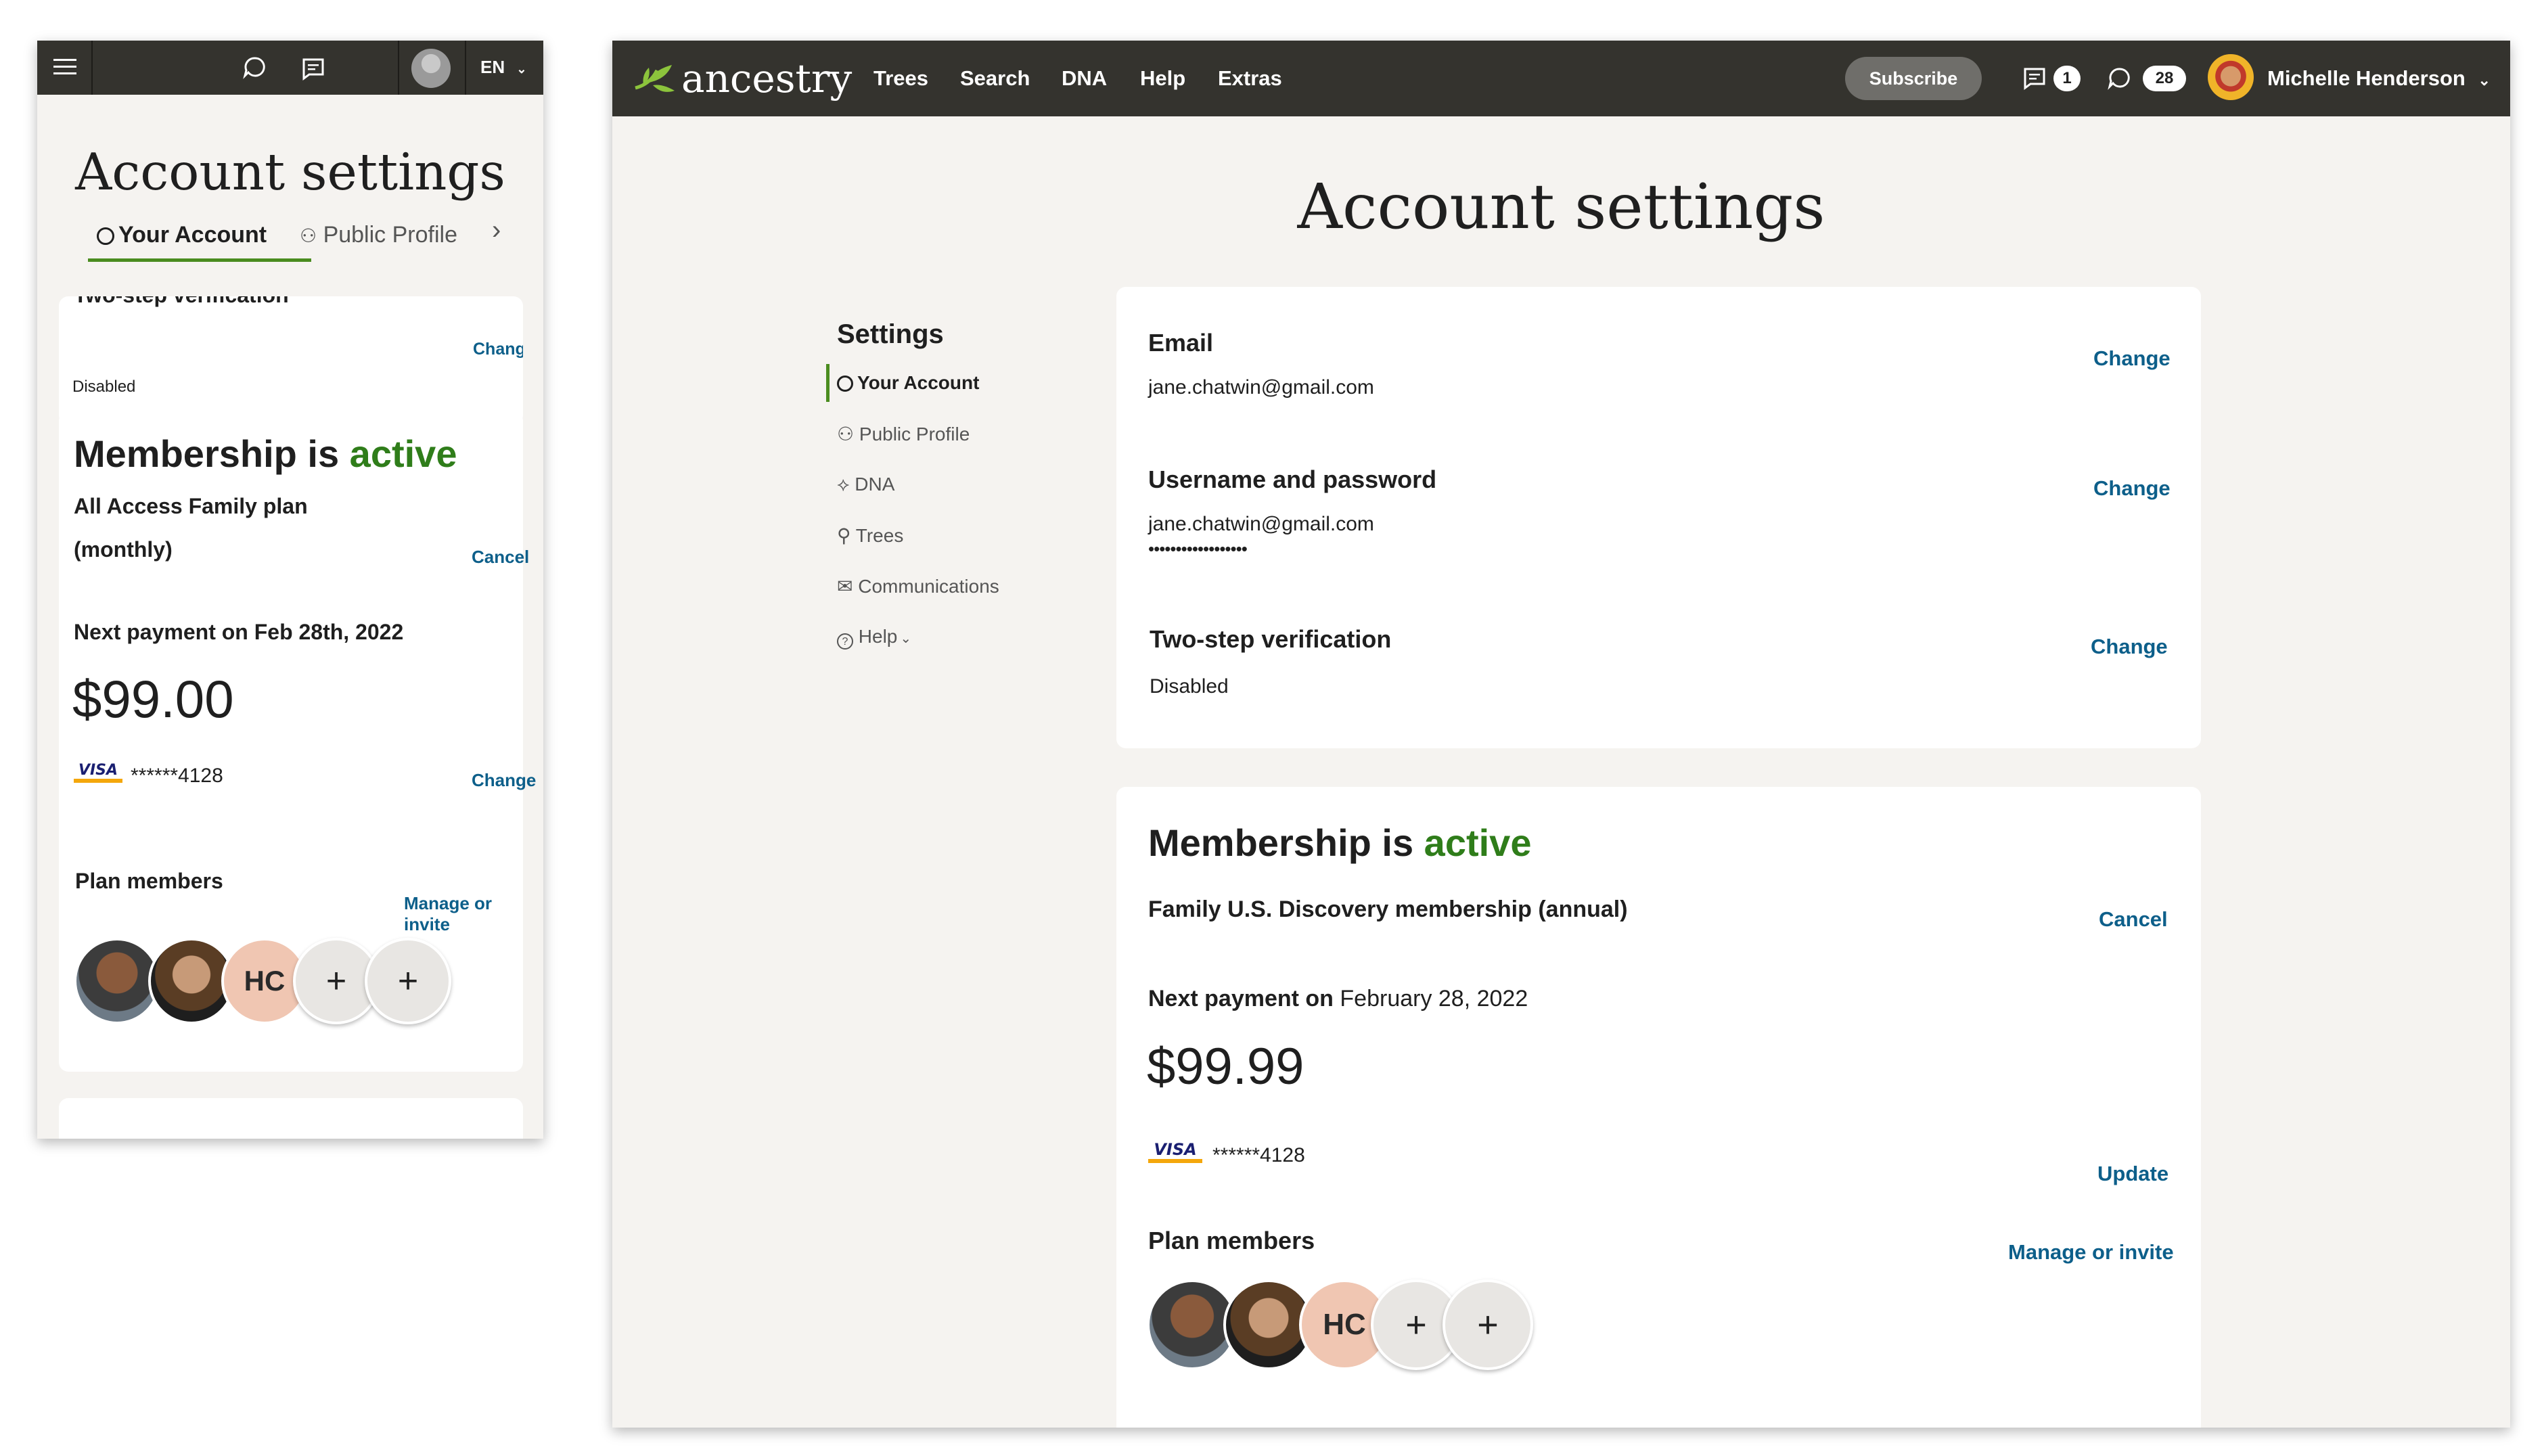 The image size is (2544, 1456). What do you see at coordinates (308, 235) in the screenshot?
I see `person-icon: ⚇` at bounding box center [308, 235].